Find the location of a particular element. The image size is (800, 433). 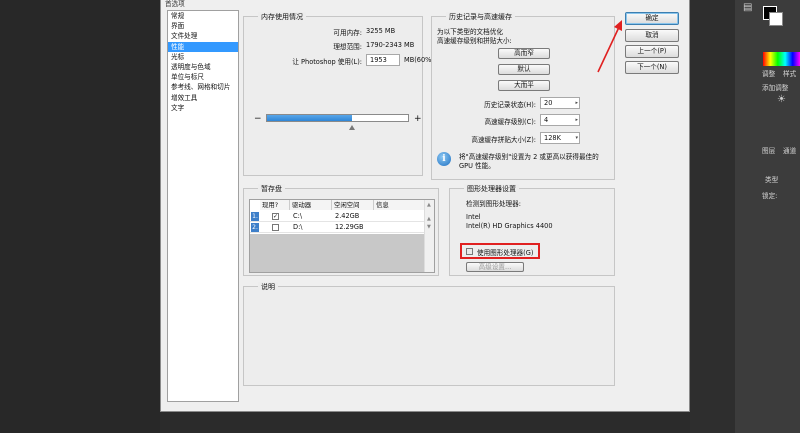

info-icon: i is located at coordinates (444, 159).